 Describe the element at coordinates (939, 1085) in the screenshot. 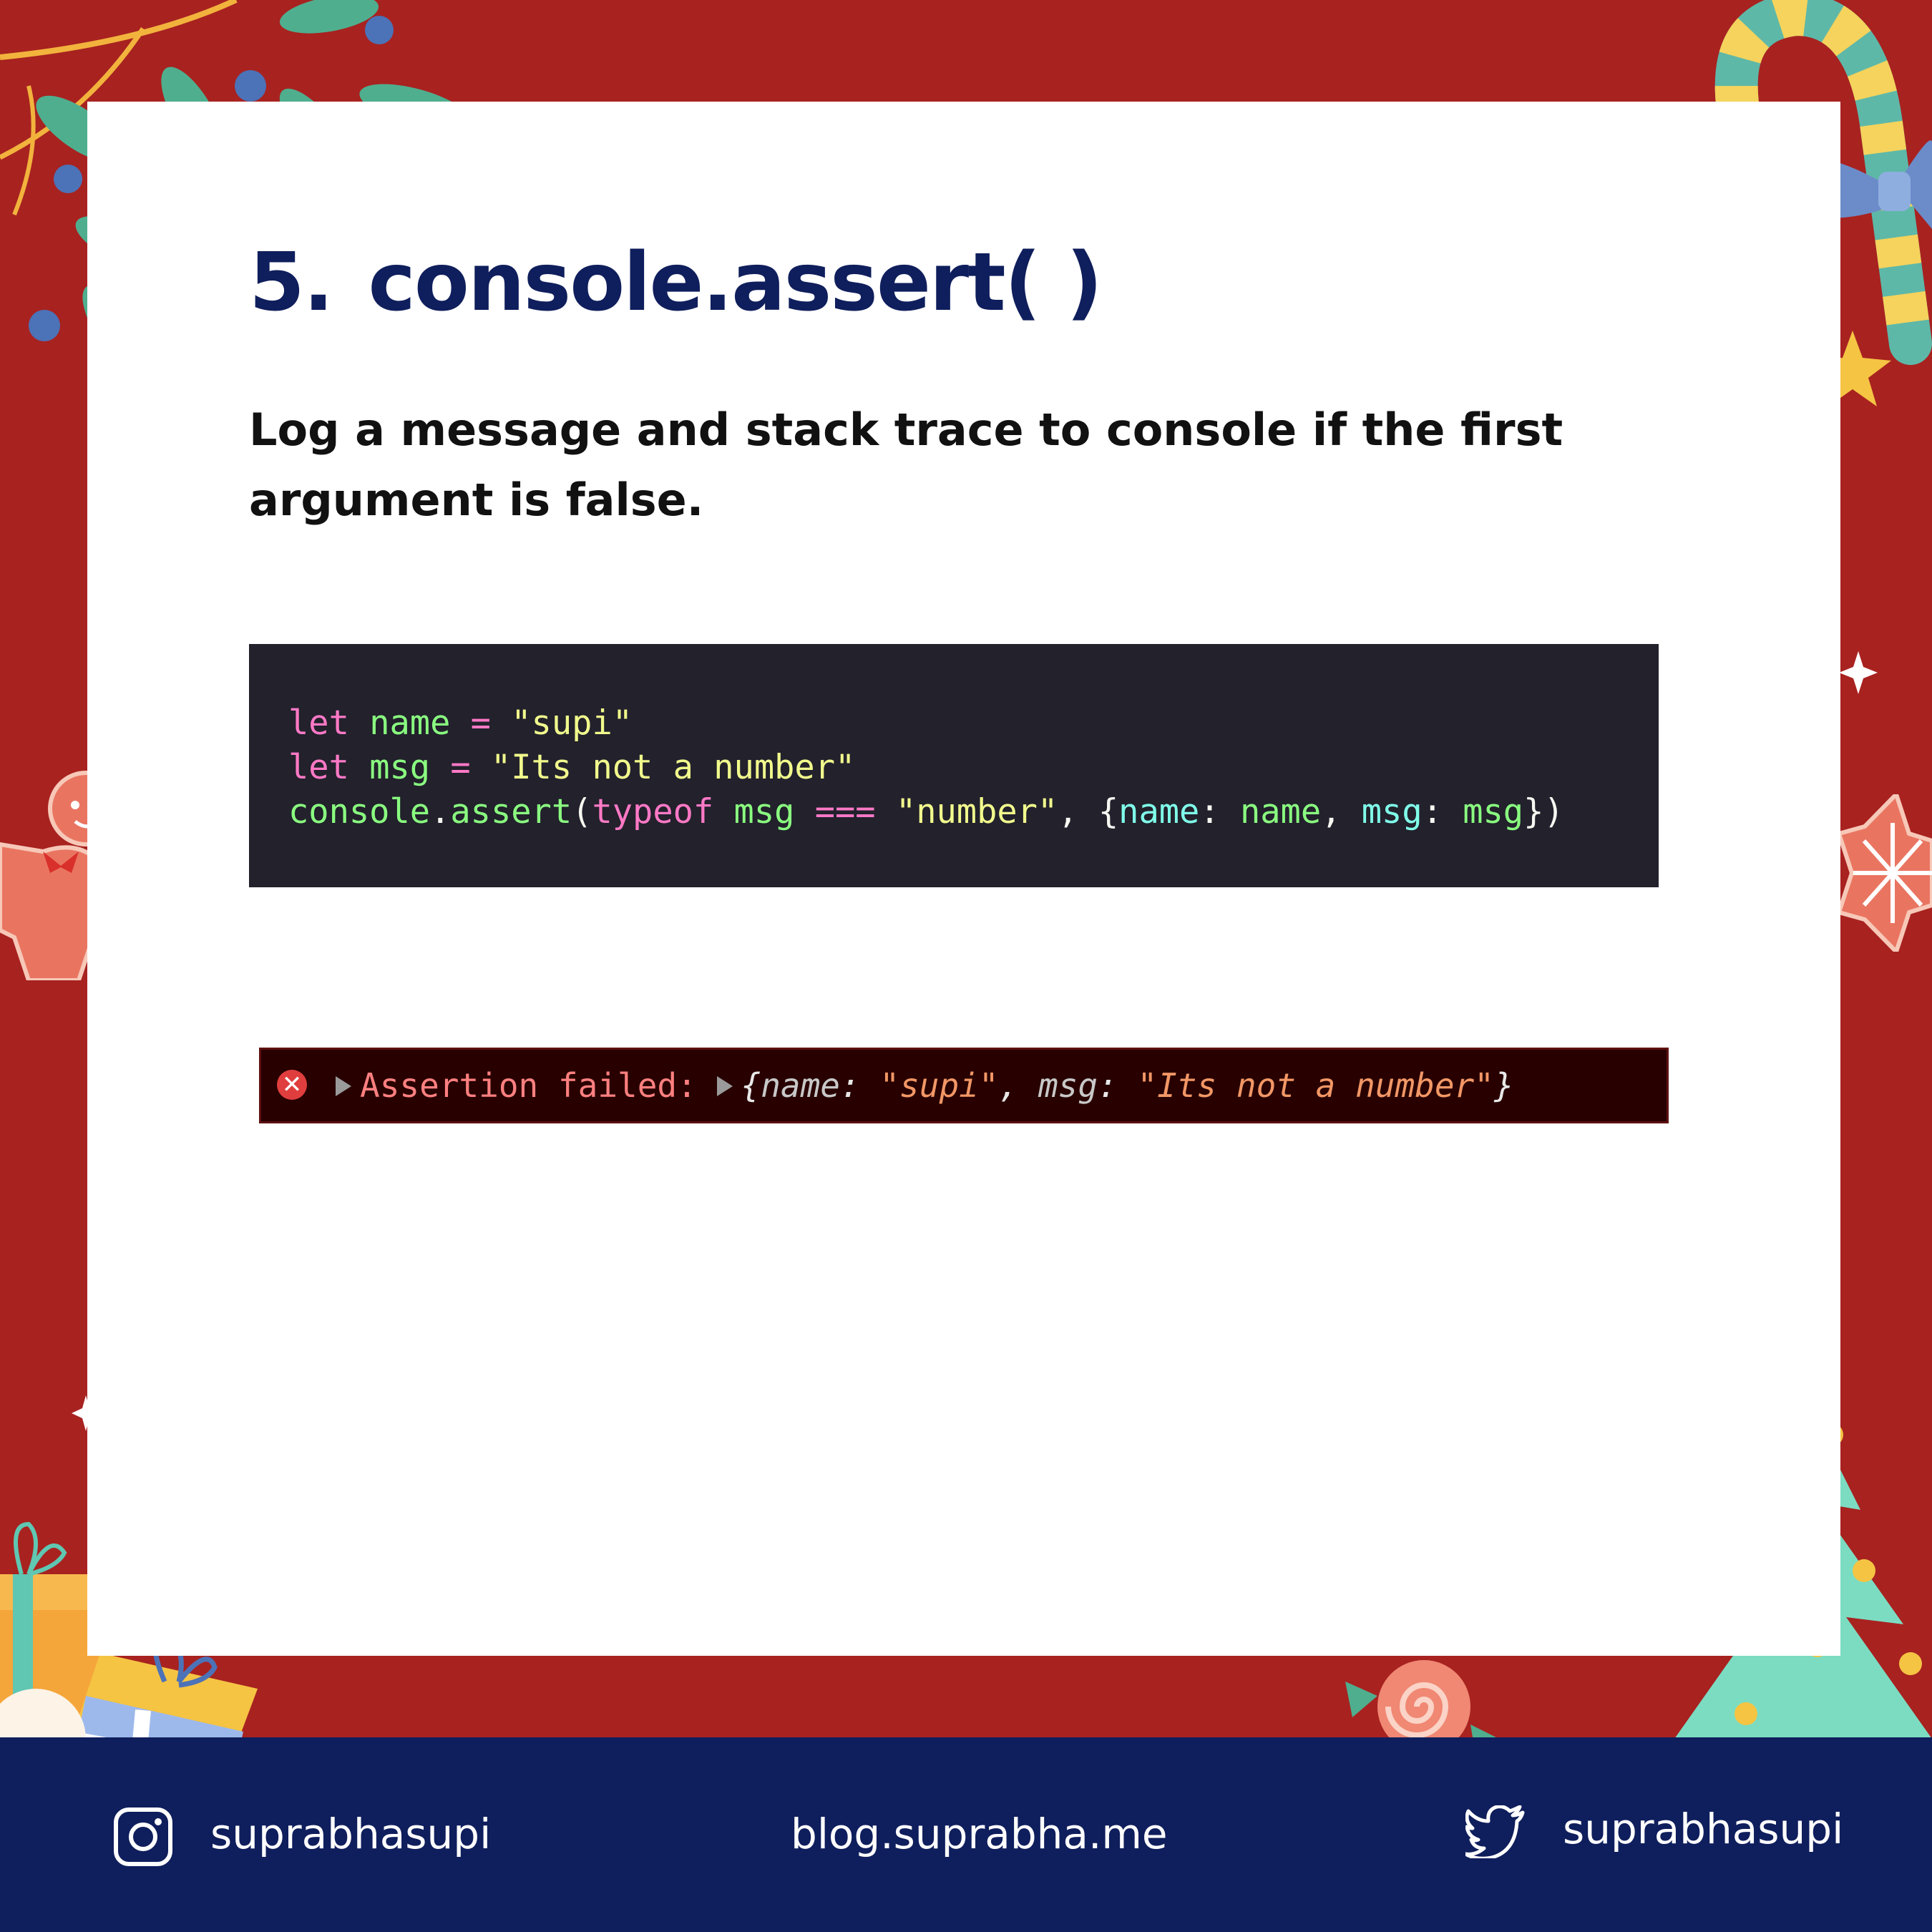

I see `object-value-name: "supi"` at that location.